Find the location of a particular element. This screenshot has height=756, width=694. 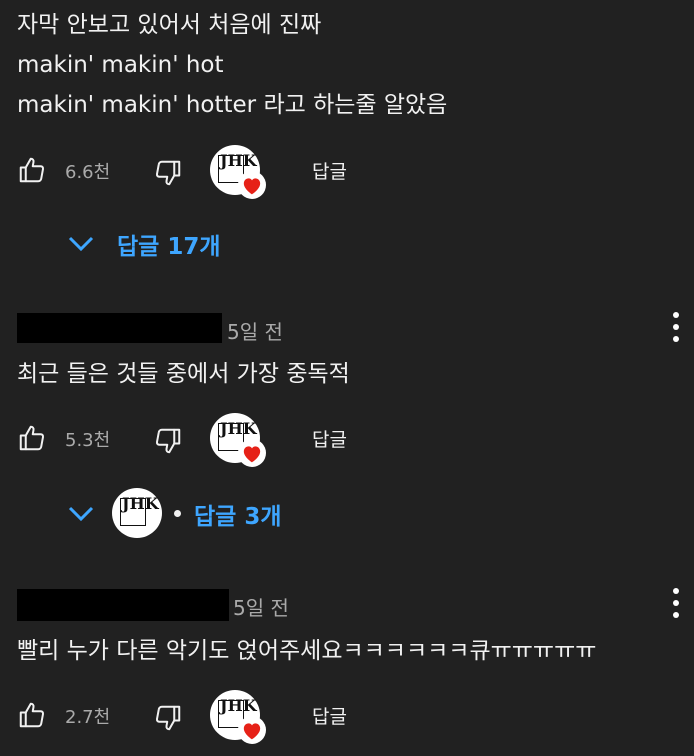

comment-text-line-1: 자막 안보고 있어서 처음에 진짜 is located at coordinates (169, 25).